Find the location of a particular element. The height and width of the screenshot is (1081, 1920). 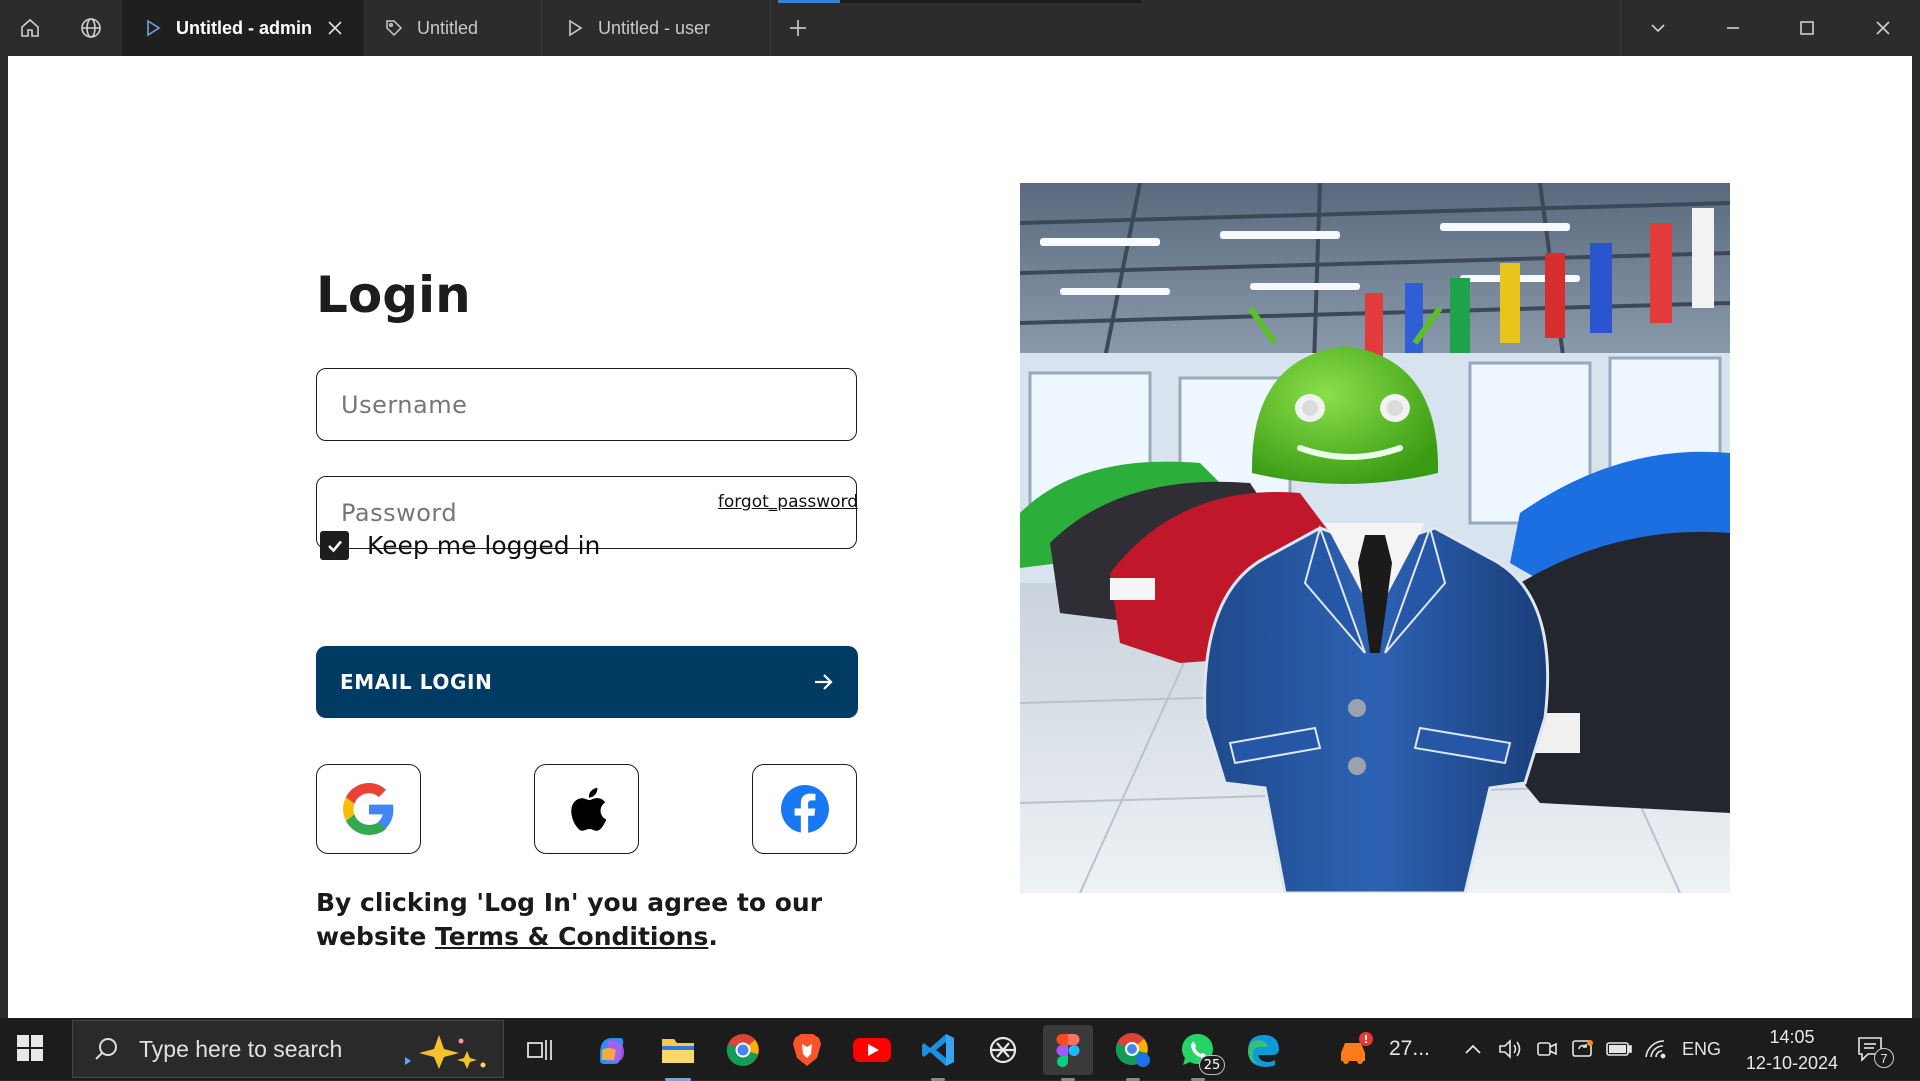

vscode-app is located at coordinates (938, 1053).